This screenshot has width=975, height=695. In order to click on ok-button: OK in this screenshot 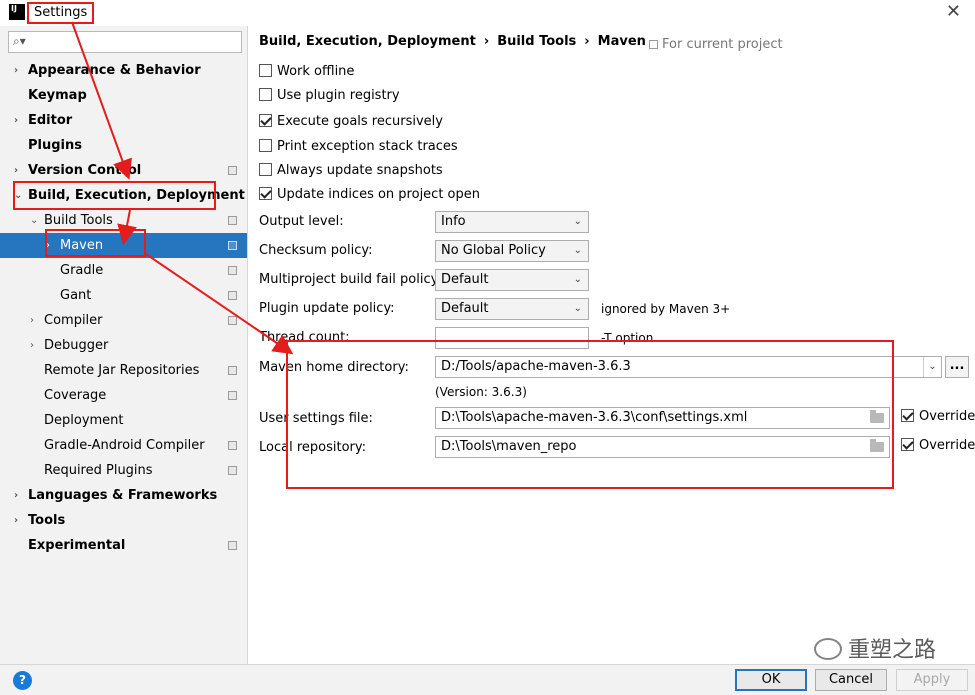, I will do `click(771, 680)`.